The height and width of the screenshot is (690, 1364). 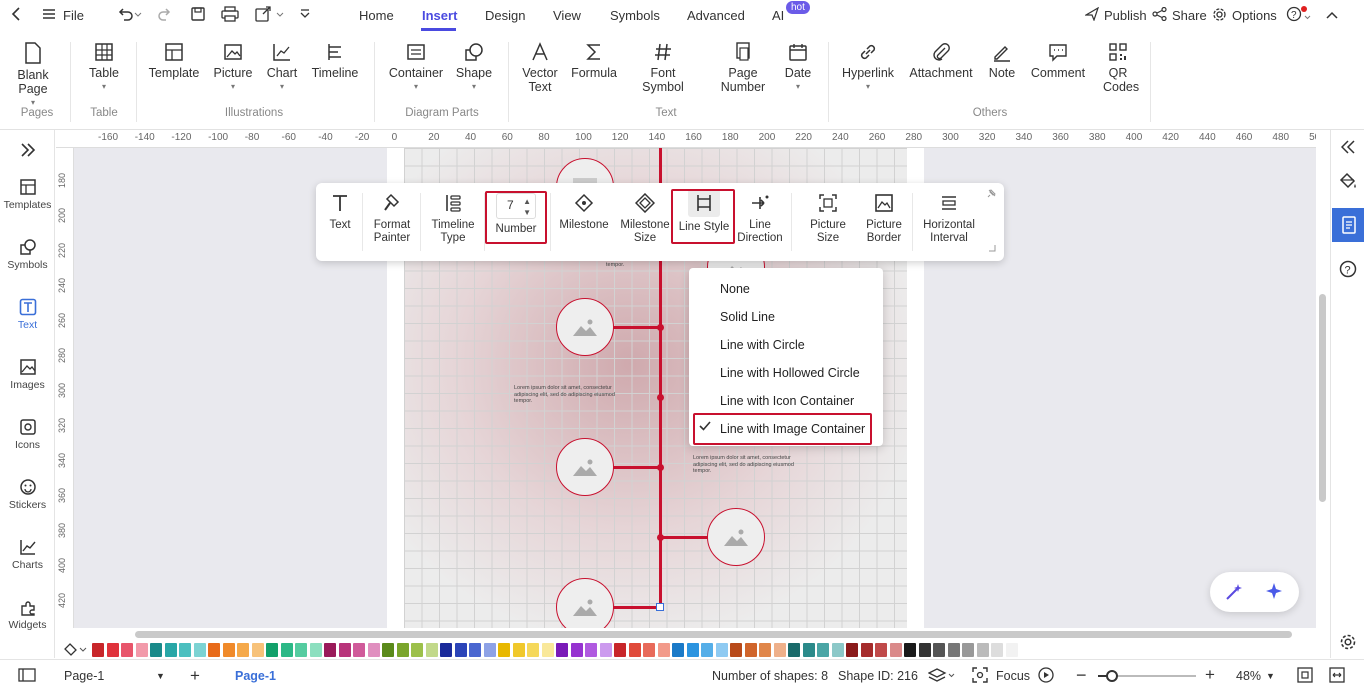 What do you see at coordinates (1046, 676) in the screenshot?
I see `play-icon` at bounding box center [1046, 676].